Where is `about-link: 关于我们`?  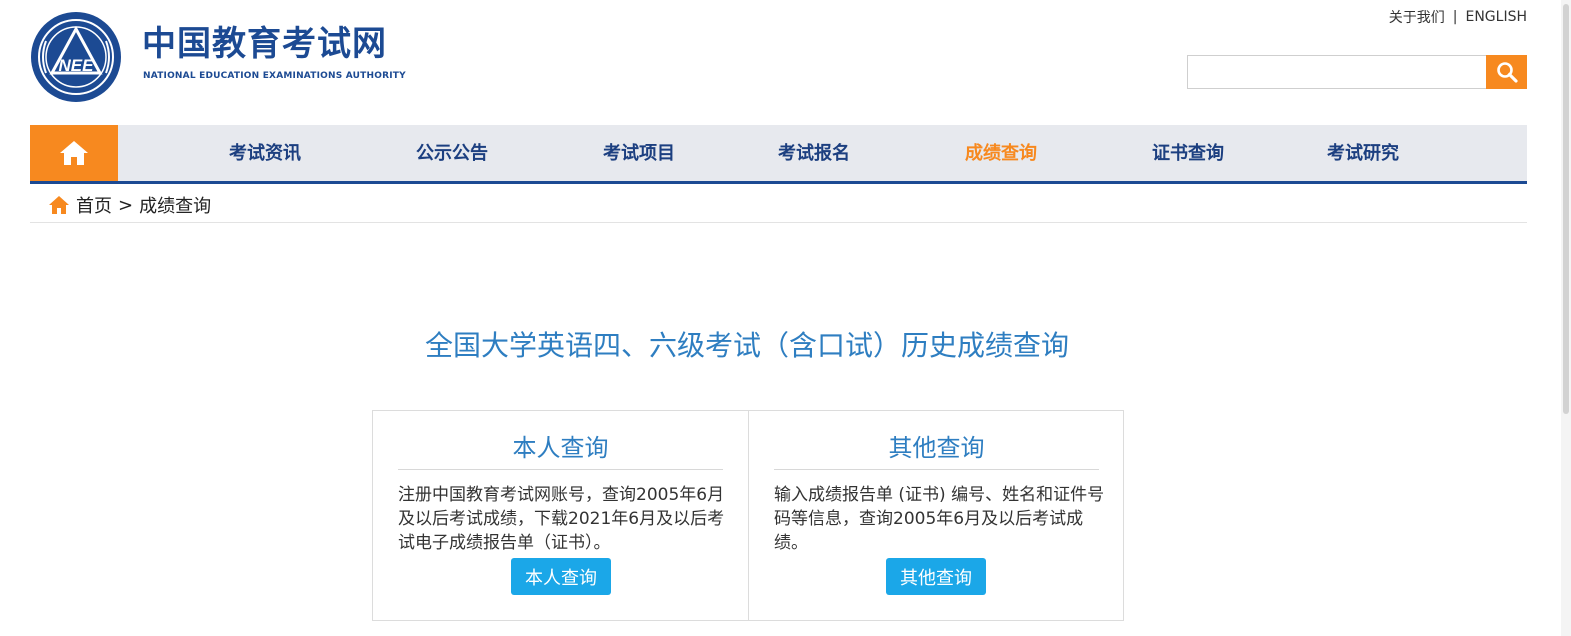 about-link: 关于我们 is located at coordinates (1417, 17).